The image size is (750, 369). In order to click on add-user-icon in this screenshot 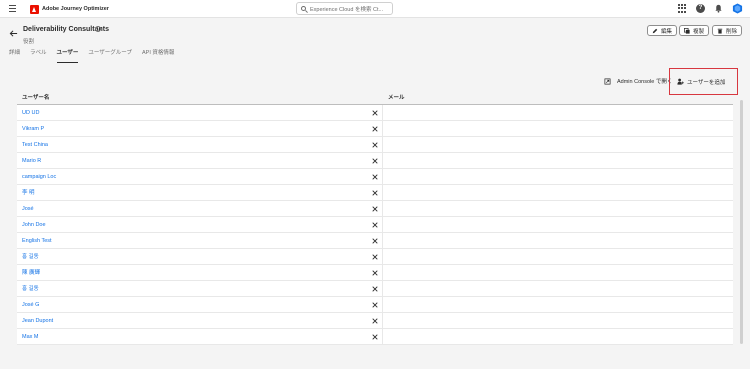, I will do `click(680, 81)`.